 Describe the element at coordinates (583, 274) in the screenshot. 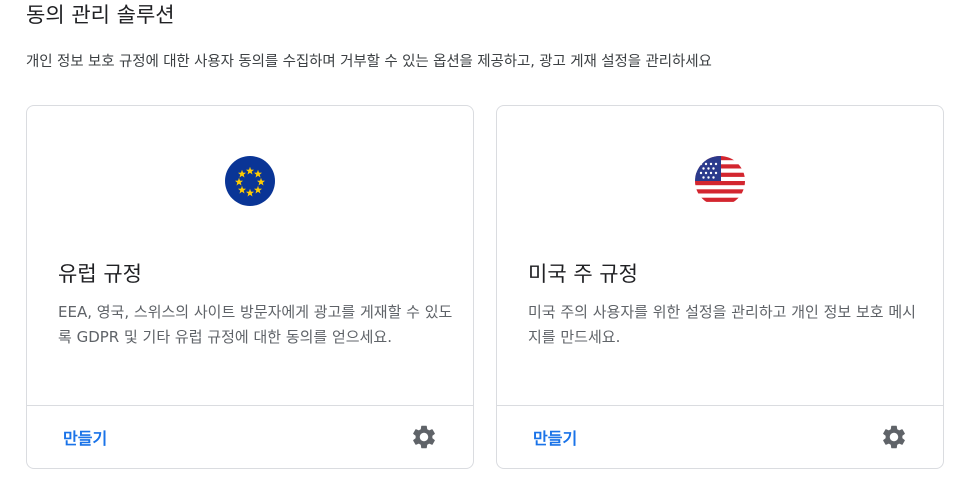

I see `card-title: 미국 주 규정` at that location.